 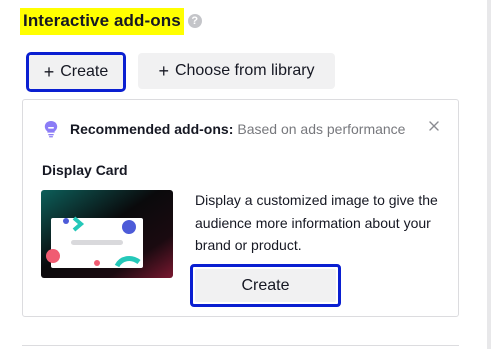 I want to click on scrollbar, so click(x=489, y=174).